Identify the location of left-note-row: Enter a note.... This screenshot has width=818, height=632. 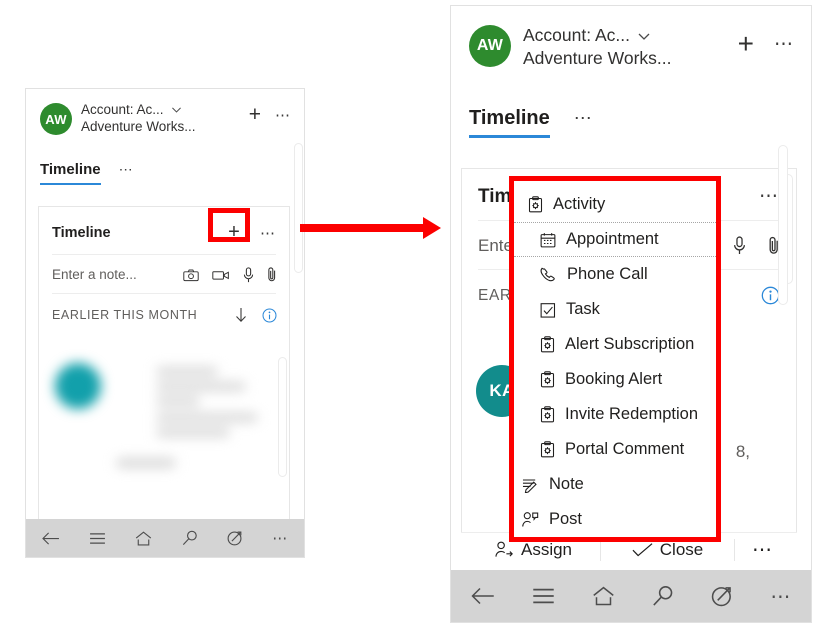
(164, 274).